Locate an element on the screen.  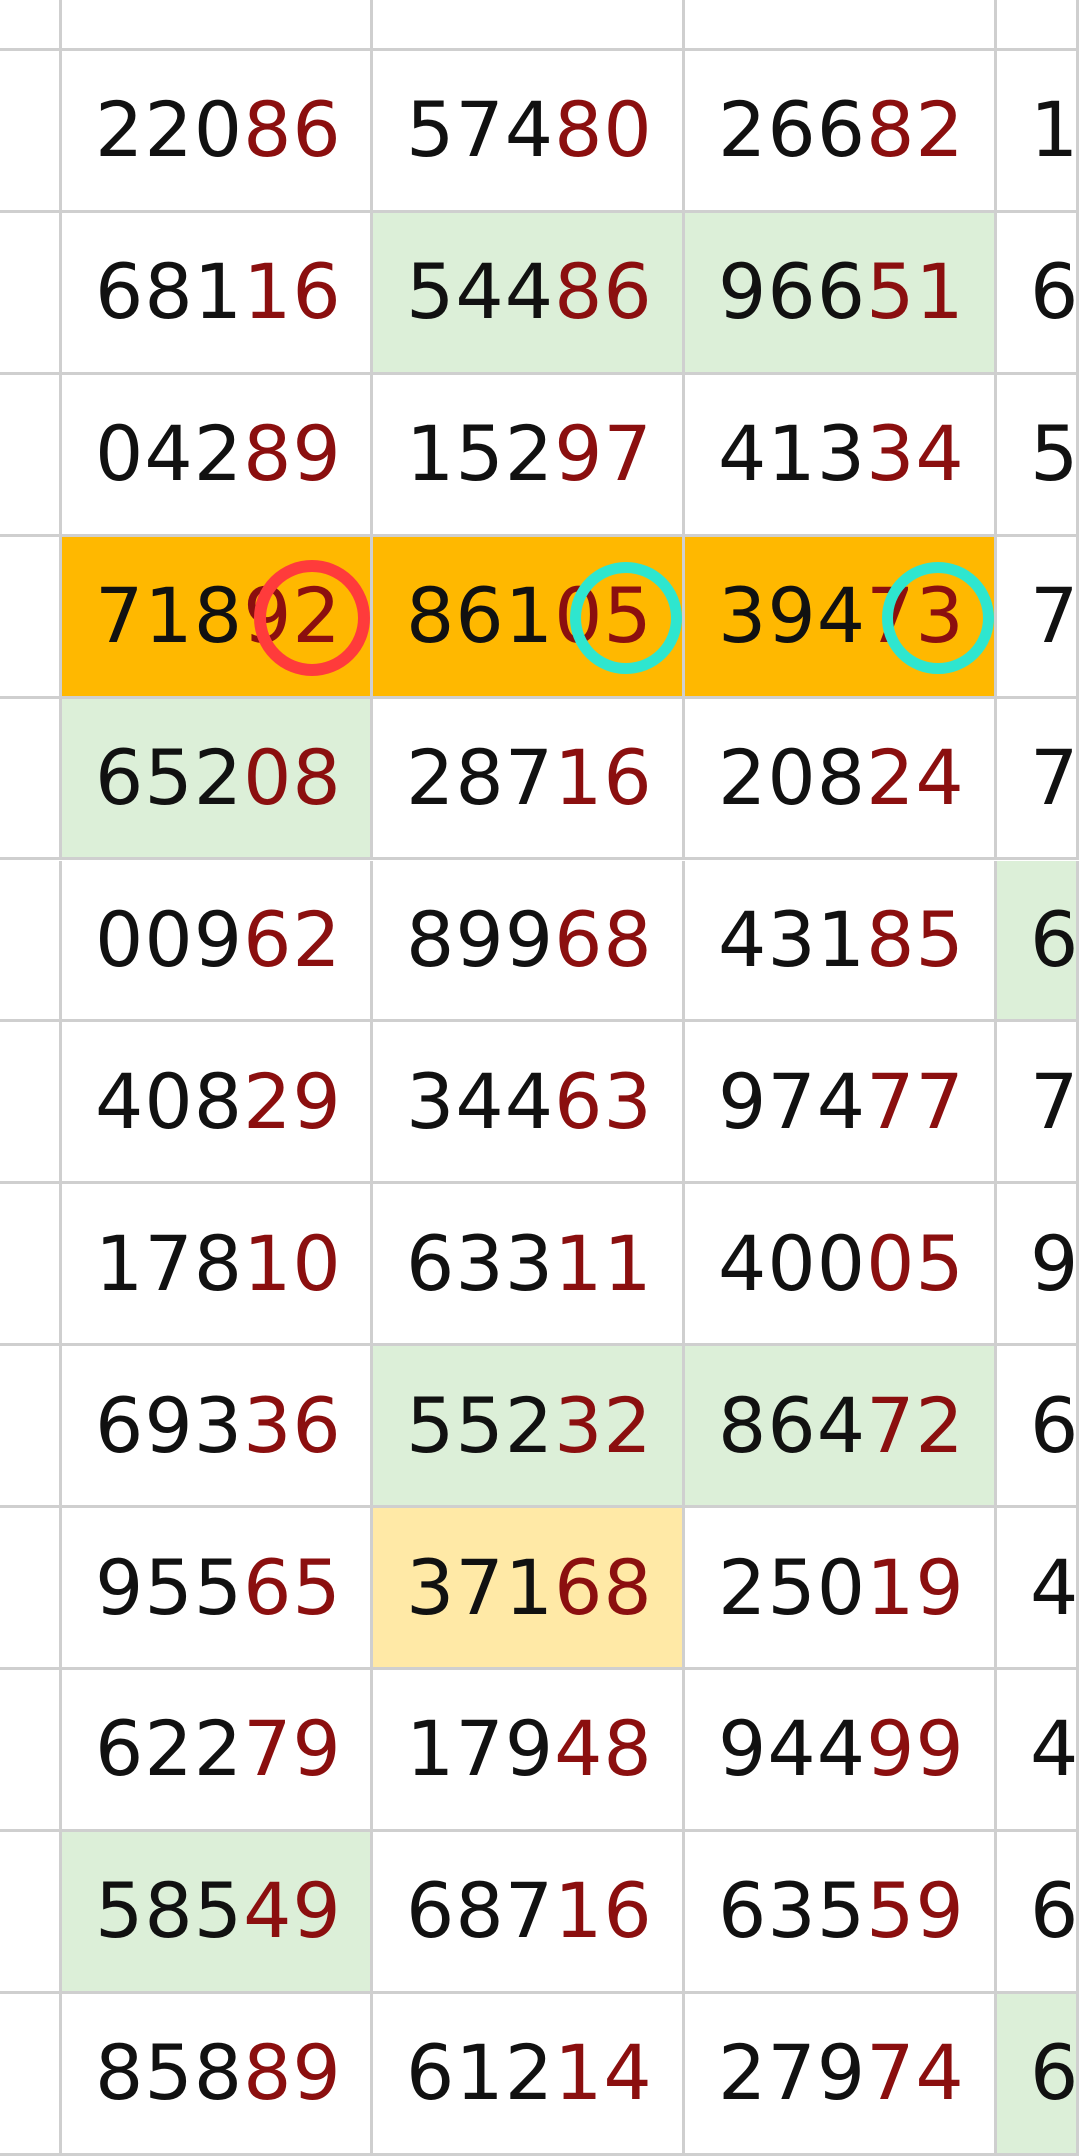
cell-number: 37168 is located at coordinates (529, 1587).